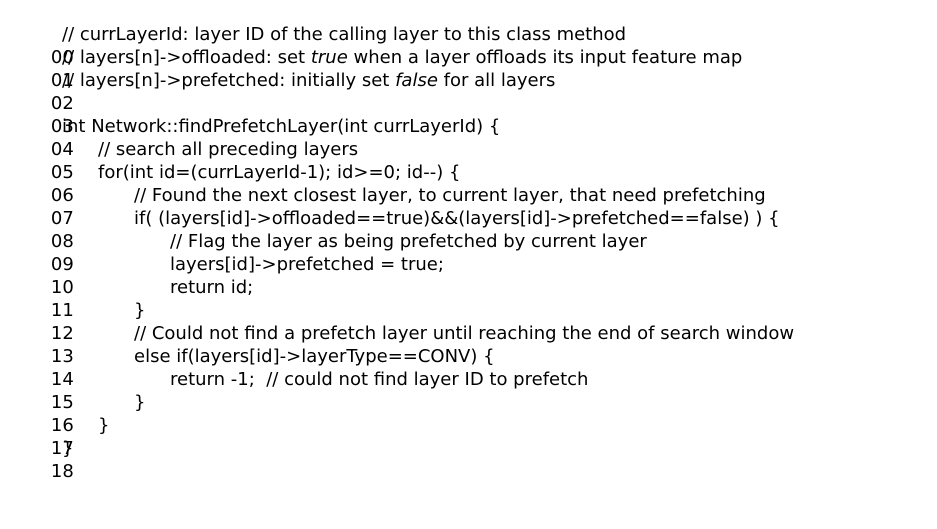  What do you see at coordinates (416, 80) in the screenshot?
I see `italic-keyword: false` at bounding box center [416, 80].